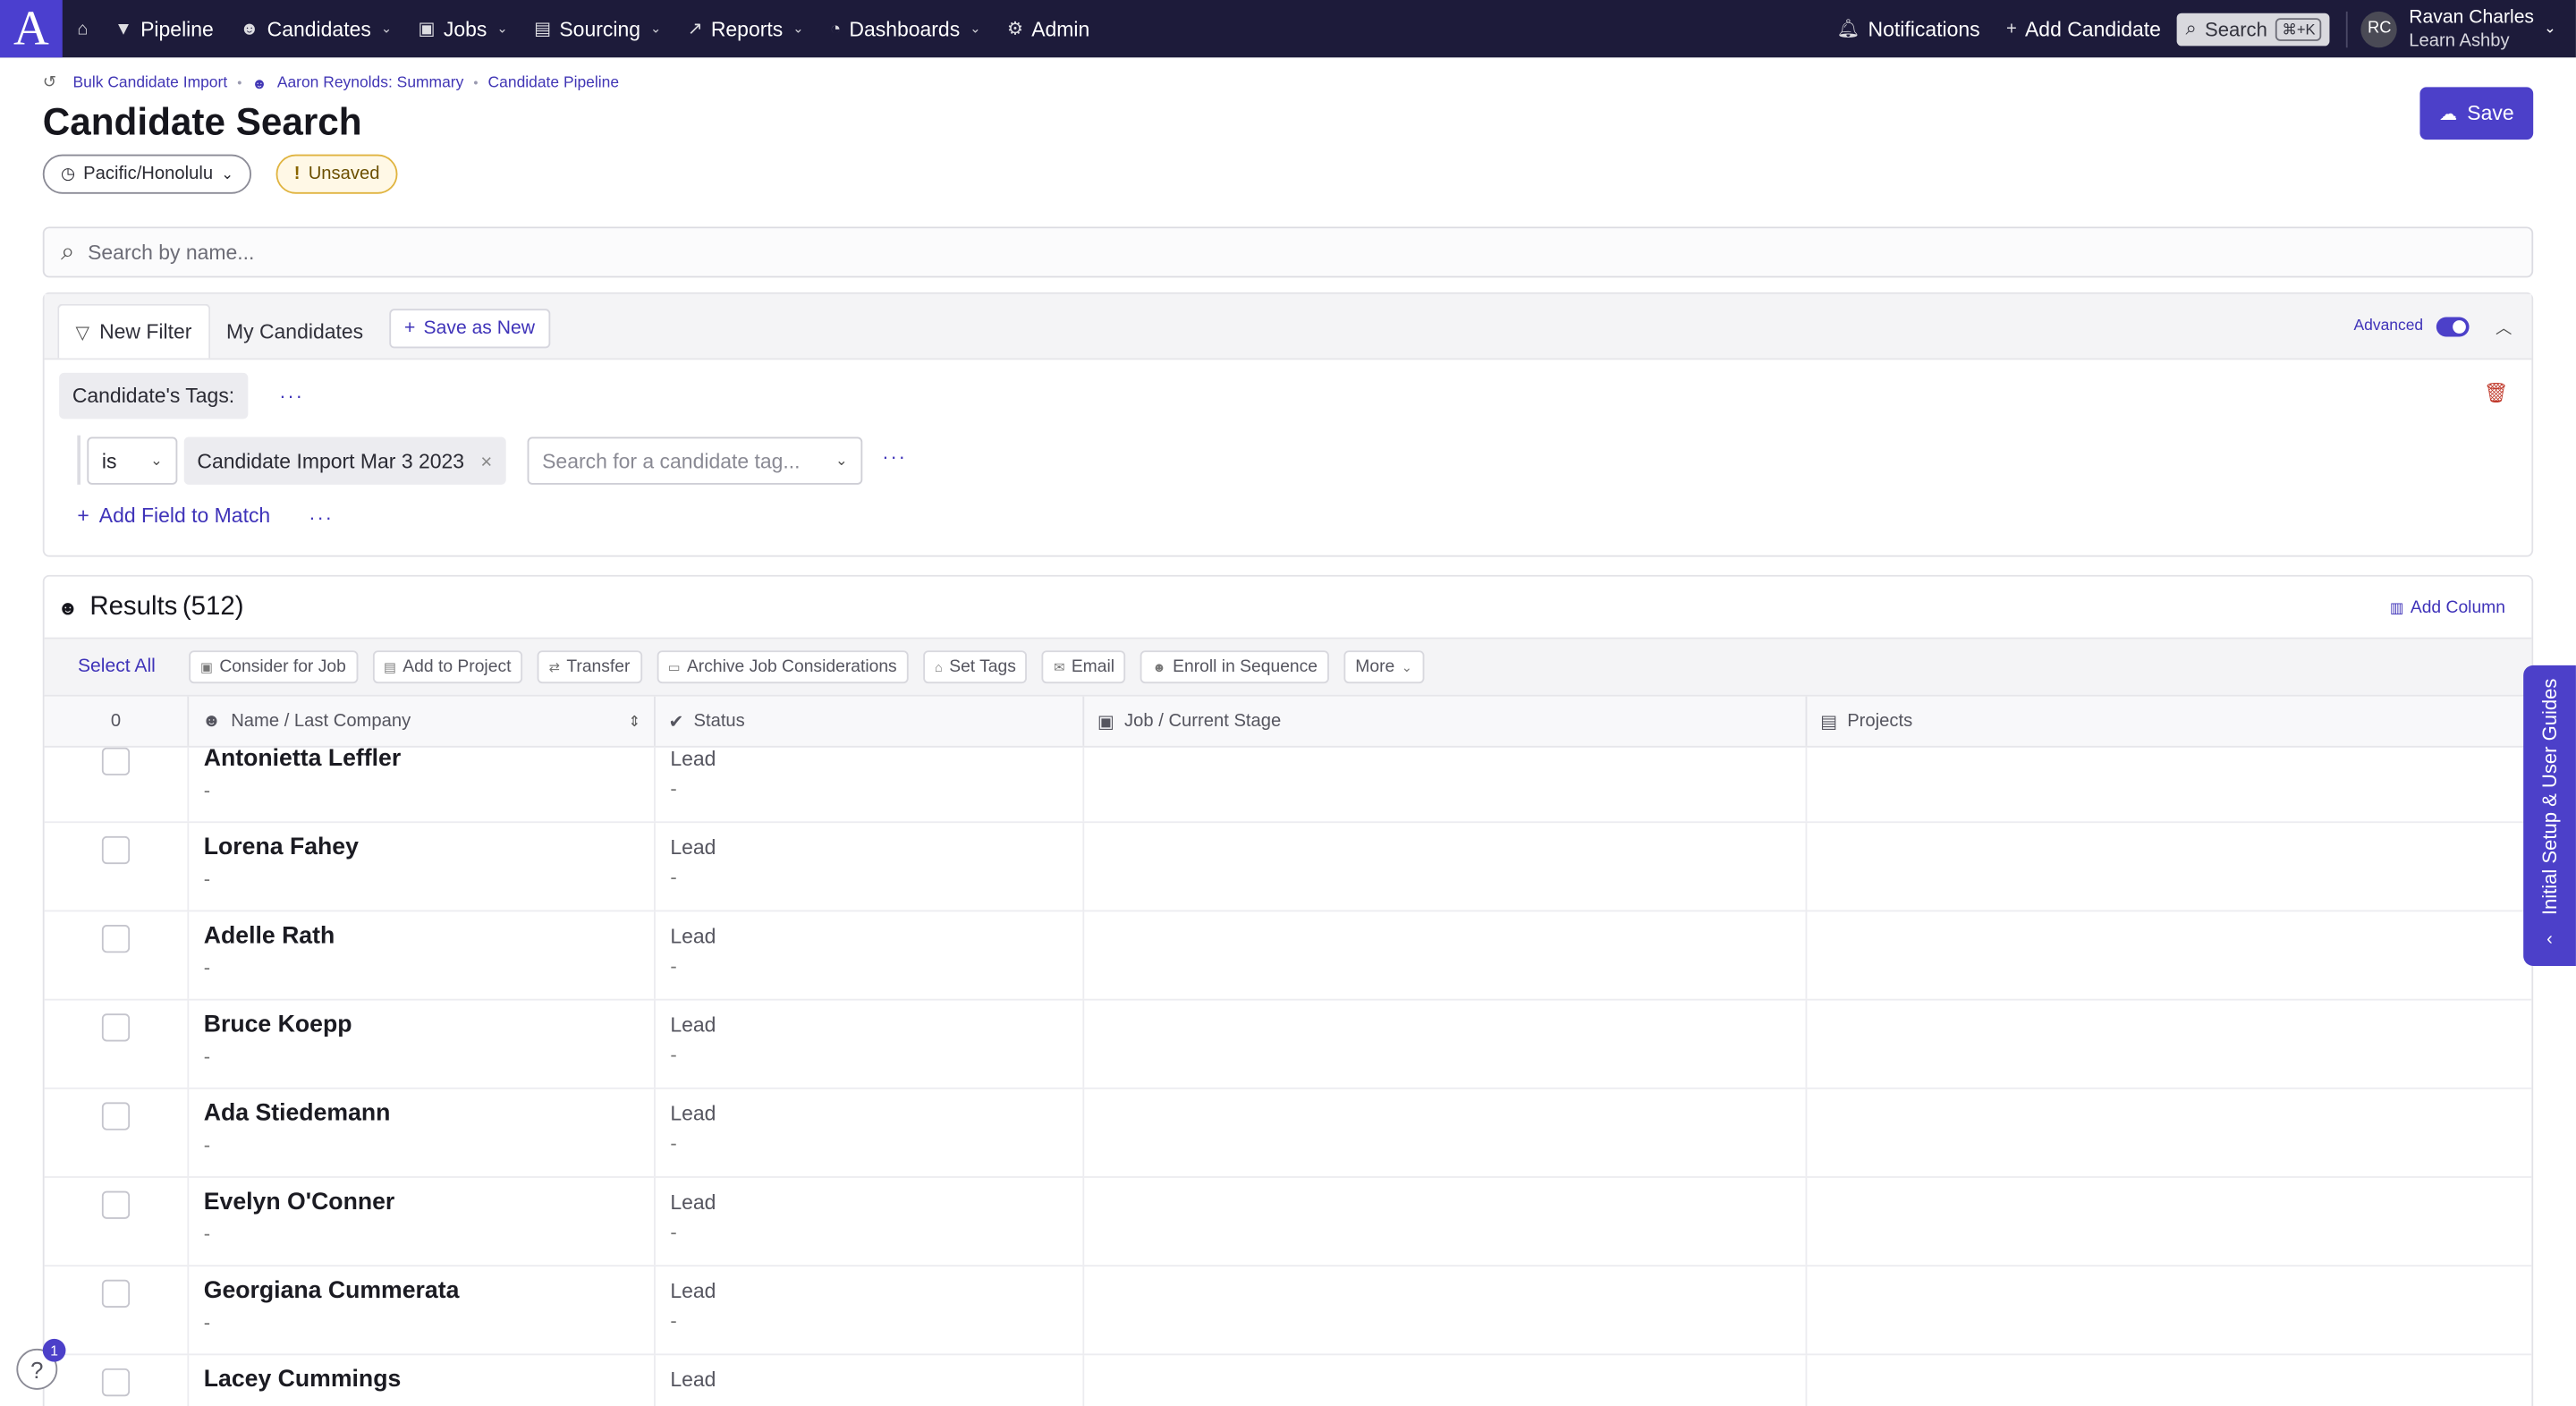  What do you see at coordinates (1383, 667) in the screenshot?
I see `more-button: More ⌄` at bounding box center [1383, 667].